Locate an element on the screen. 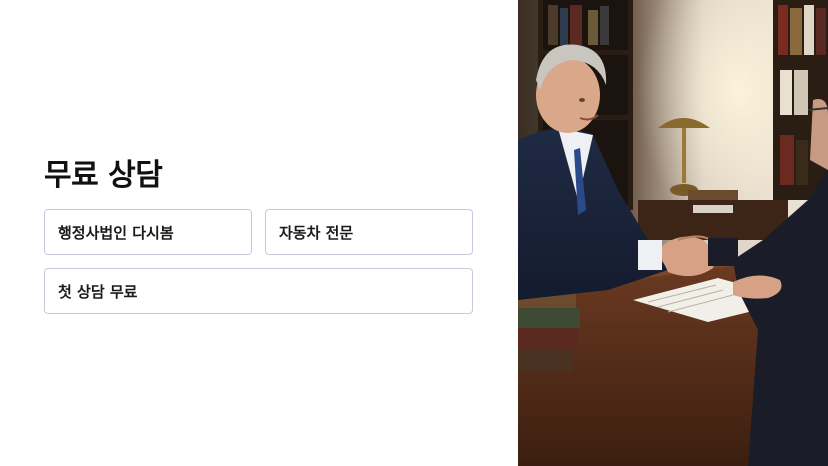  tag-free-first-consultation: 첫 상담 무료 is located at coordinates (258, 291).